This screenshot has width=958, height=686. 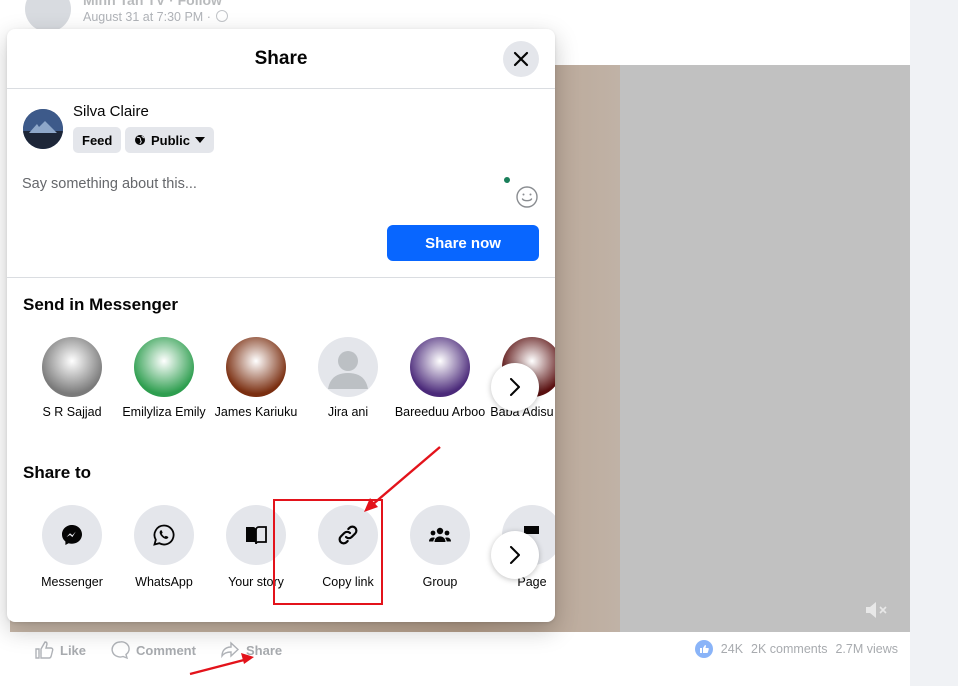 What do you see at coordinates (72, 412) in the screenshot?
I see `contact-name: S R Sajjad` at bounding box center [72, 412].